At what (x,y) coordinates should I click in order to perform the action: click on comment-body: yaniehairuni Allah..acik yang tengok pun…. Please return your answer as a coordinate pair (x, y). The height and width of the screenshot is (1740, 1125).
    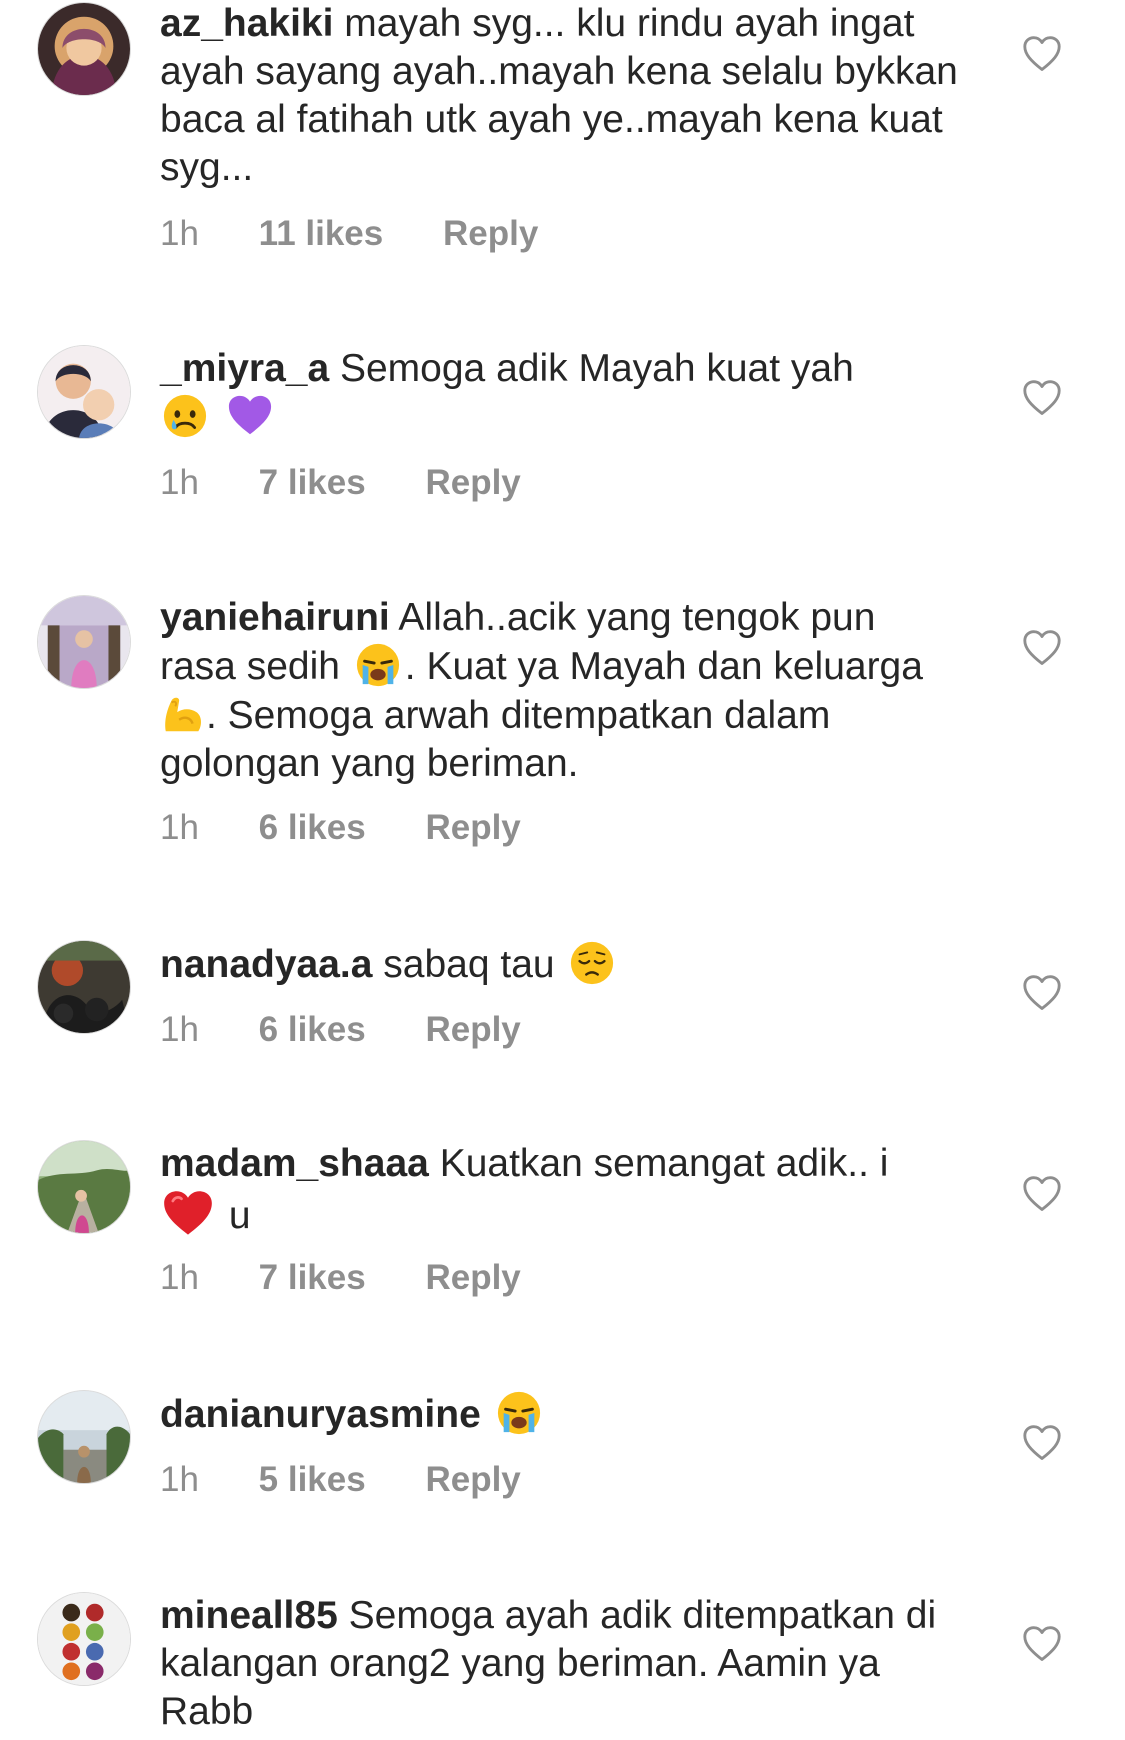
    Looking at the image, I should click on (560, 691).